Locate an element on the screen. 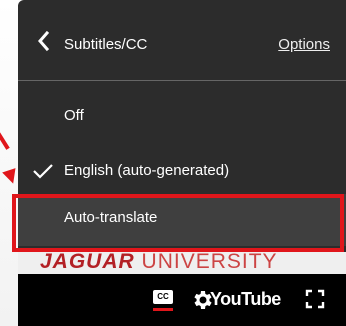 The width and height of the screenshot is (346, 326). cc-active-indicator is located at coordinates (163, 309).